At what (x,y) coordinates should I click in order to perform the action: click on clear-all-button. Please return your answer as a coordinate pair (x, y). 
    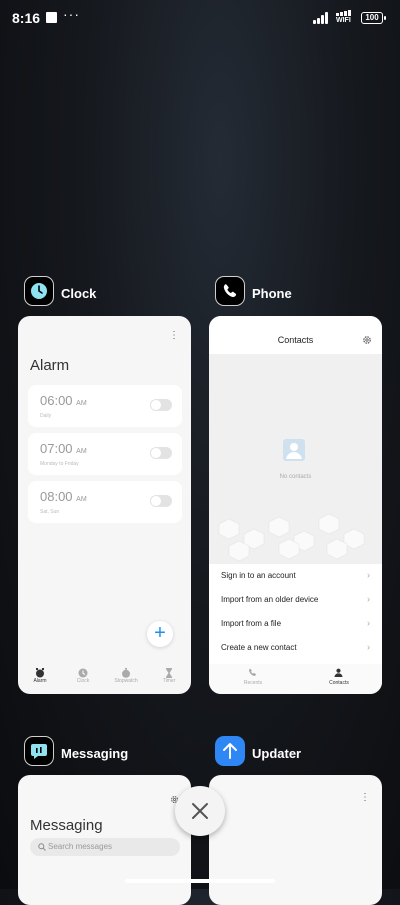
    Looking at the image, I should click on (200, 811).